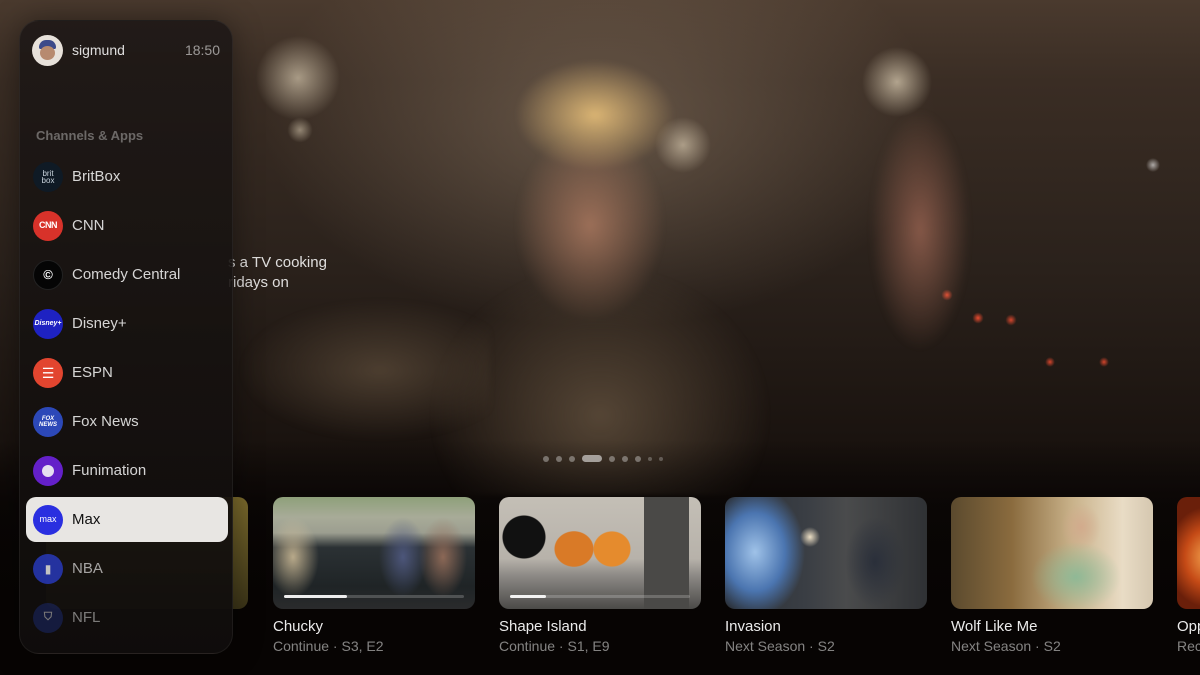  I want to click on cnn-logo-icon: CNN, so click(48, 225).